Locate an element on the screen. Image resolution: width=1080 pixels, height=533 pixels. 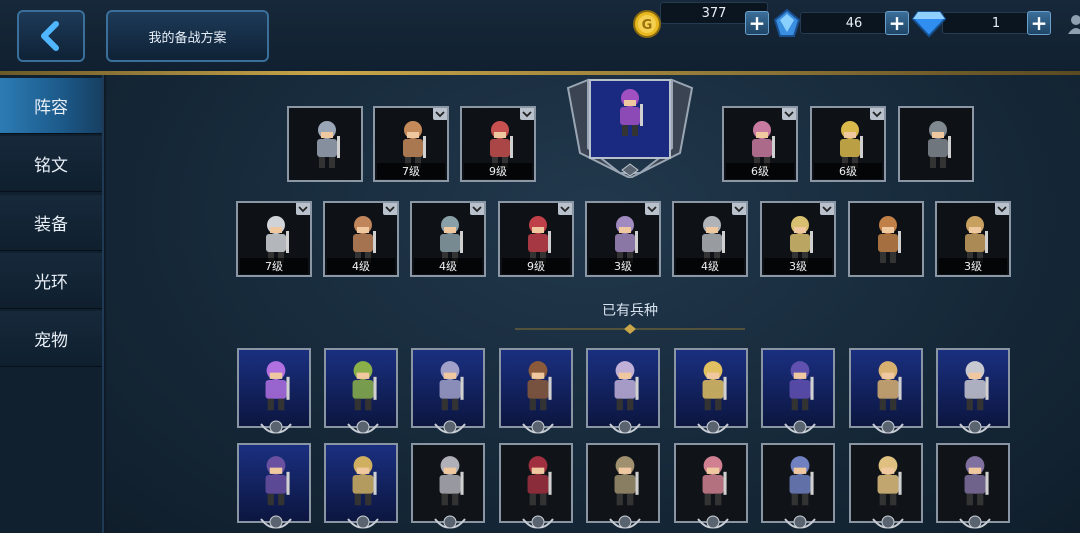
sidebar-item-pet: 宠物 is located at coordinates (51, 339).